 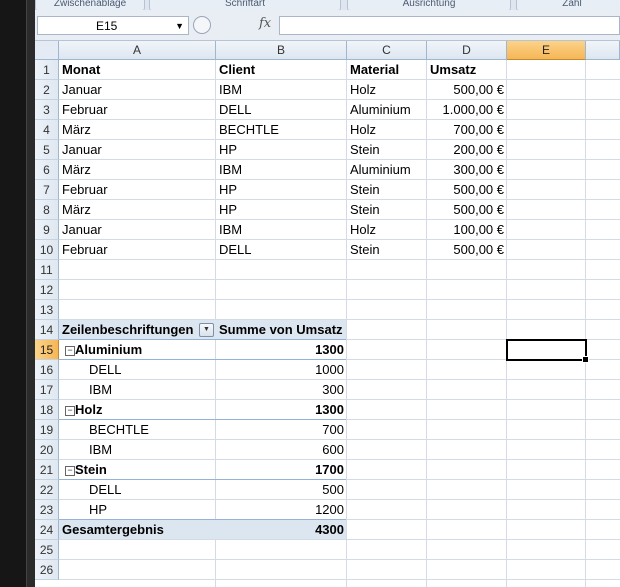 I want to click on column-header: B, so click(x=281, y=50).